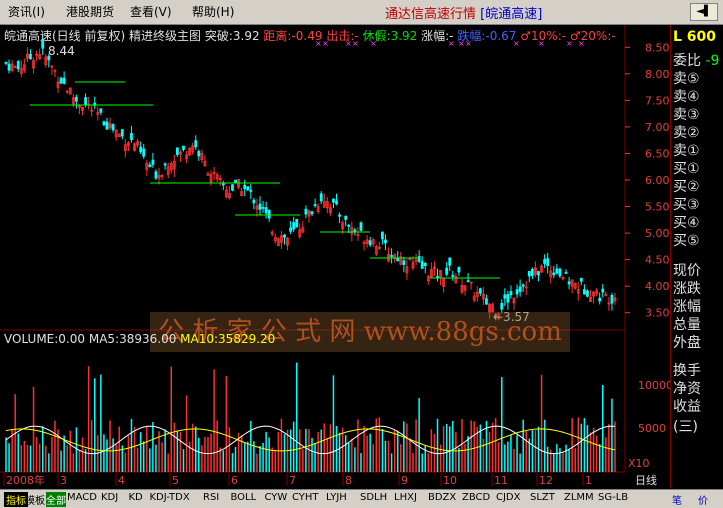 The height and width of the screenshot is (508, 723). I want to click on tab-rsi: RSI, so click(211, 497).